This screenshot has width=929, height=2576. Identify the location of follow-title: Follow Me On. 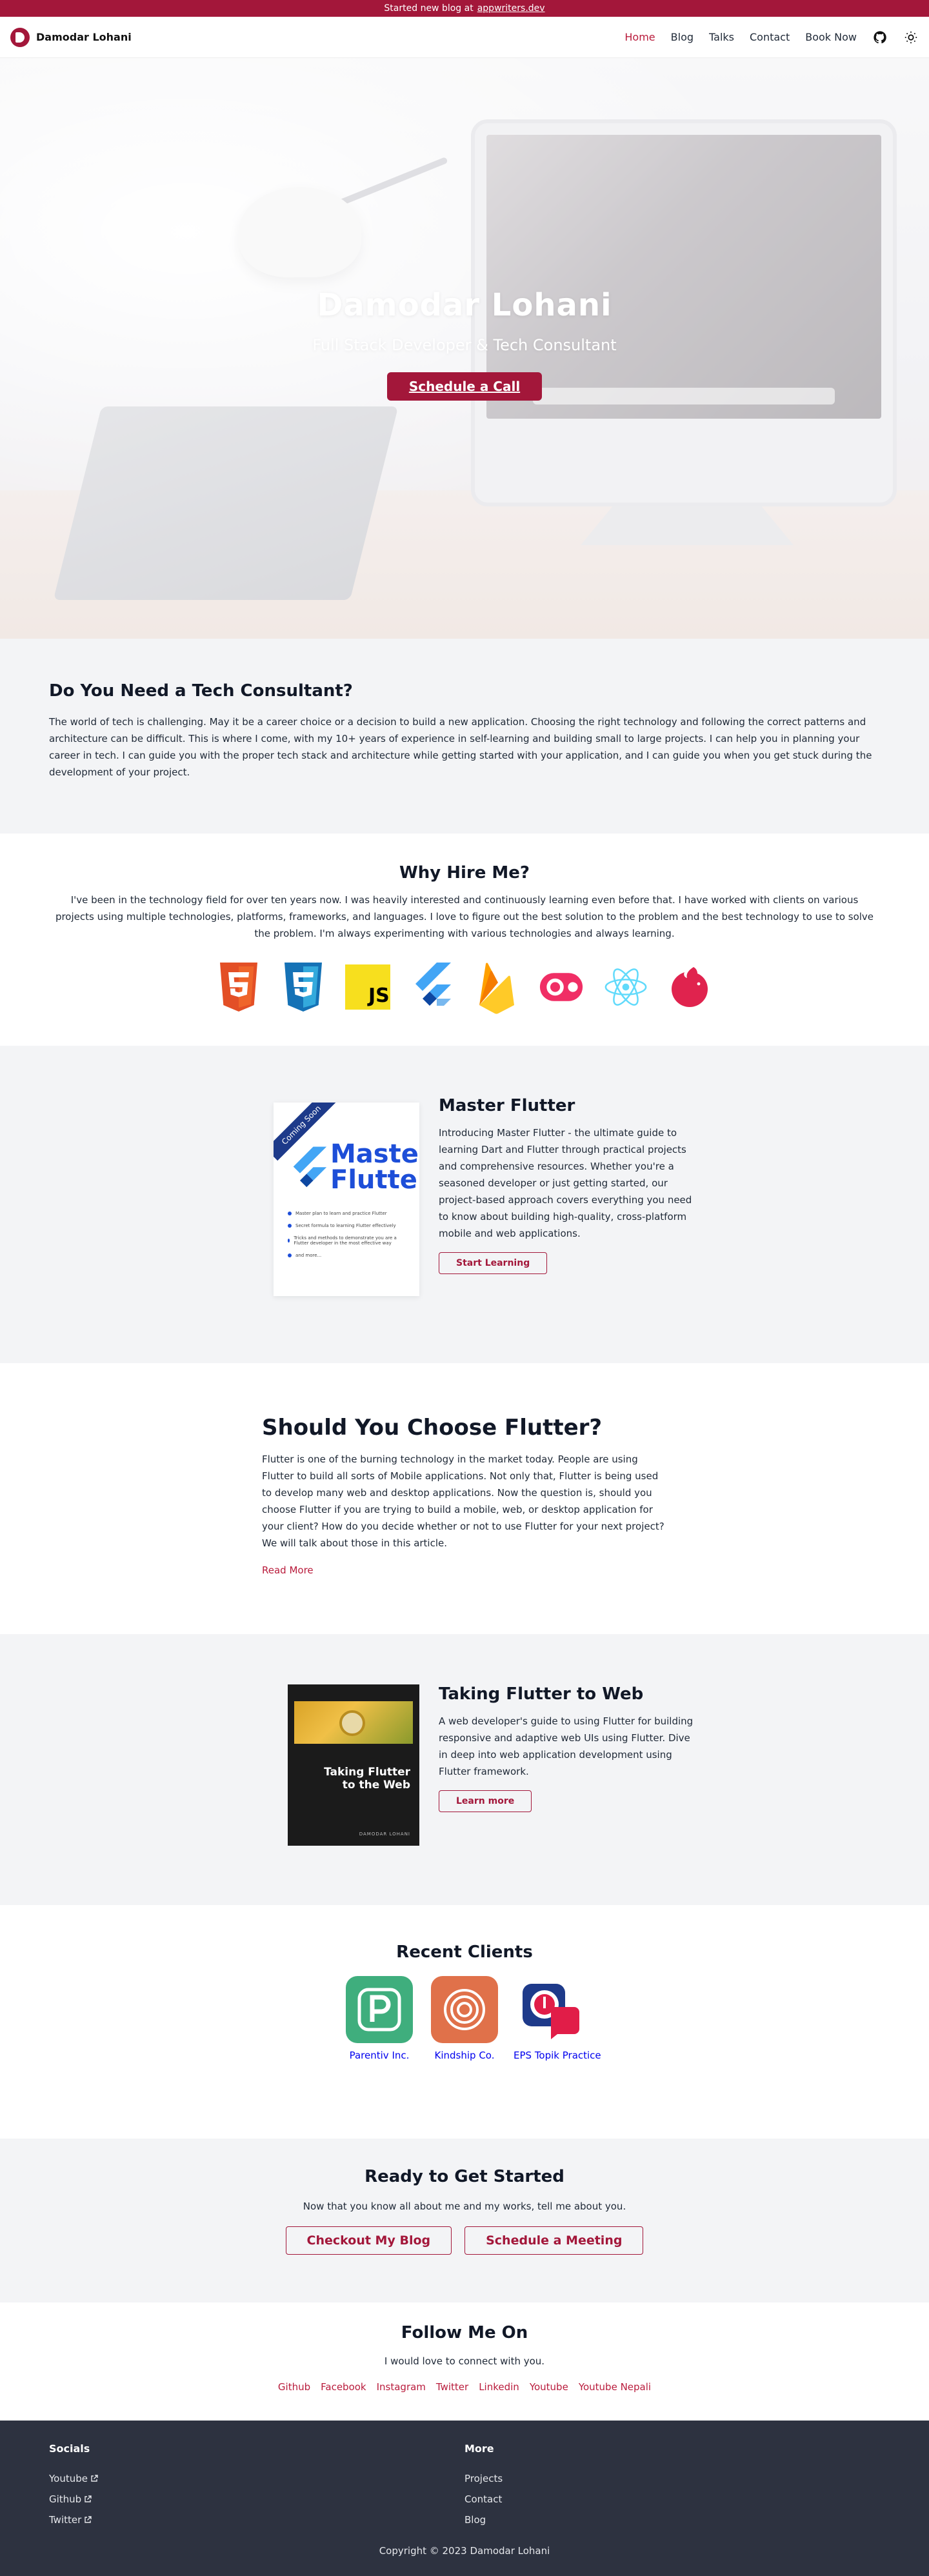
(464, 2332).